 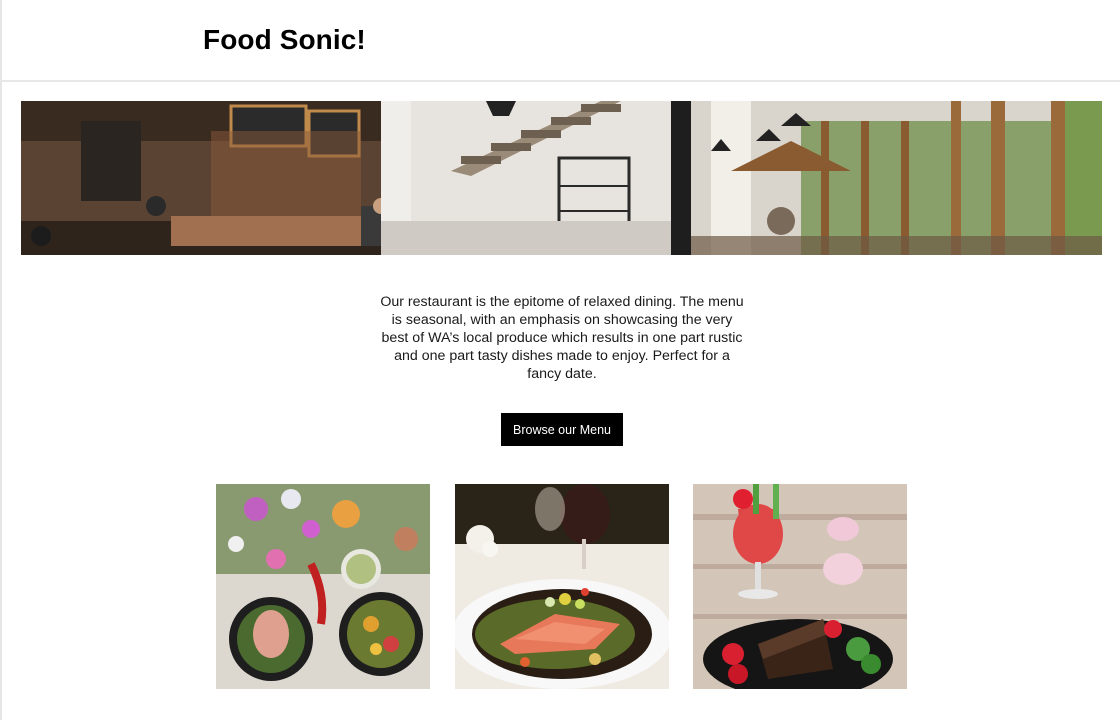 I want to click on salmon-dish-with-wine-photo, so click(x=562, y=586).